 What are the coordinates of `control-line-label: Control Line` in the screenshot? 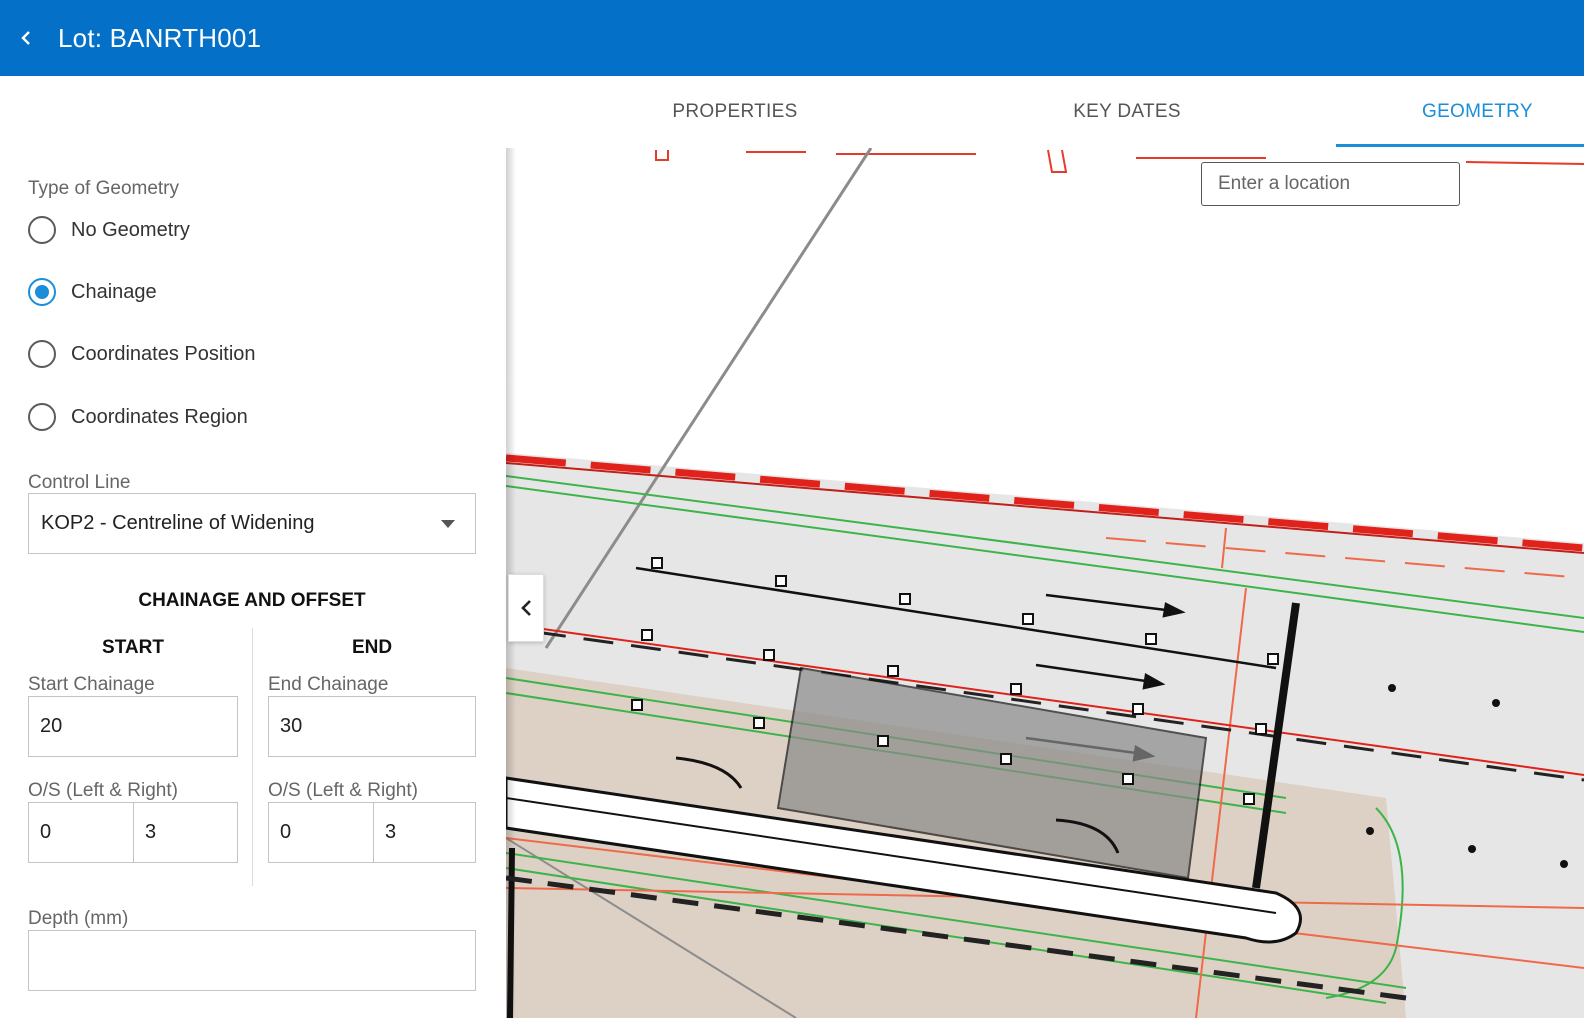 It's located at (79, 482).